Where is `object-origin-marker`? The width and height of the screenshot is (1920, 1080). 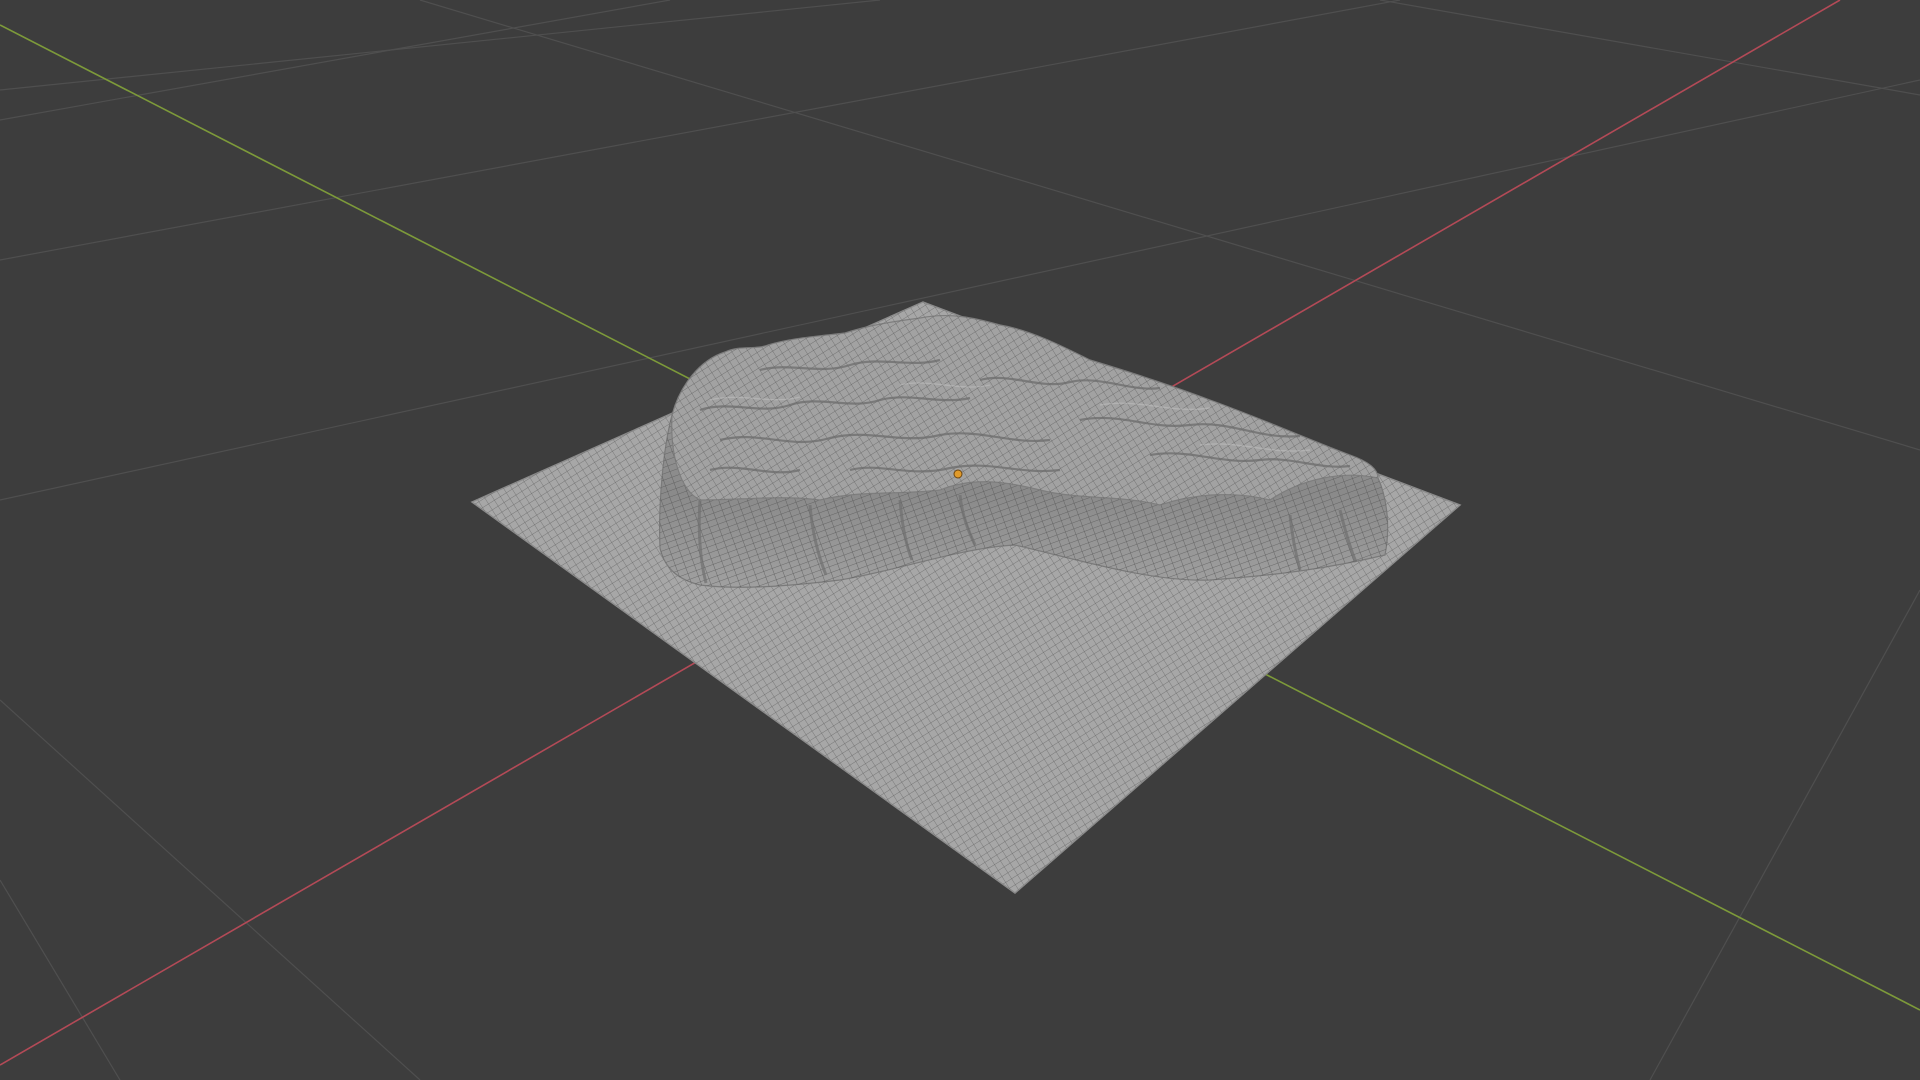 object-origin-marker is located at coordinates (958, 474).